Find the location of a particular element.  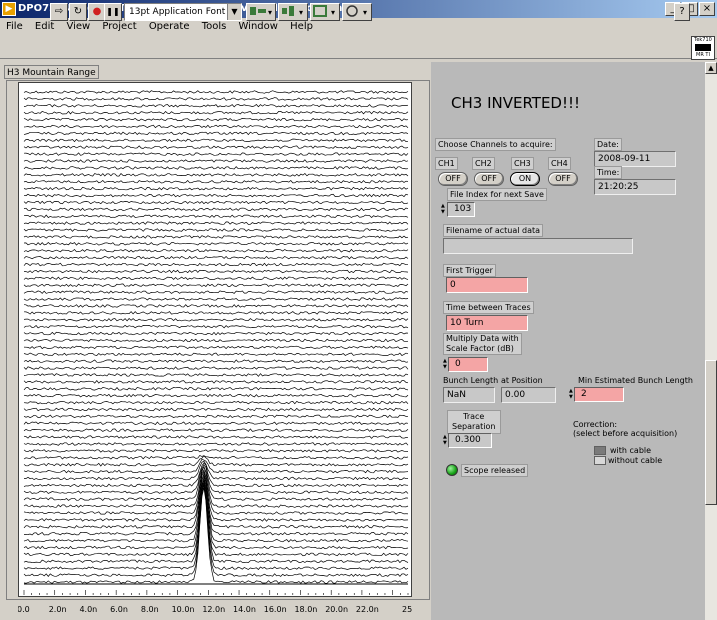

time-indicator: 21:20:25 is located at coordinates (635, 187).